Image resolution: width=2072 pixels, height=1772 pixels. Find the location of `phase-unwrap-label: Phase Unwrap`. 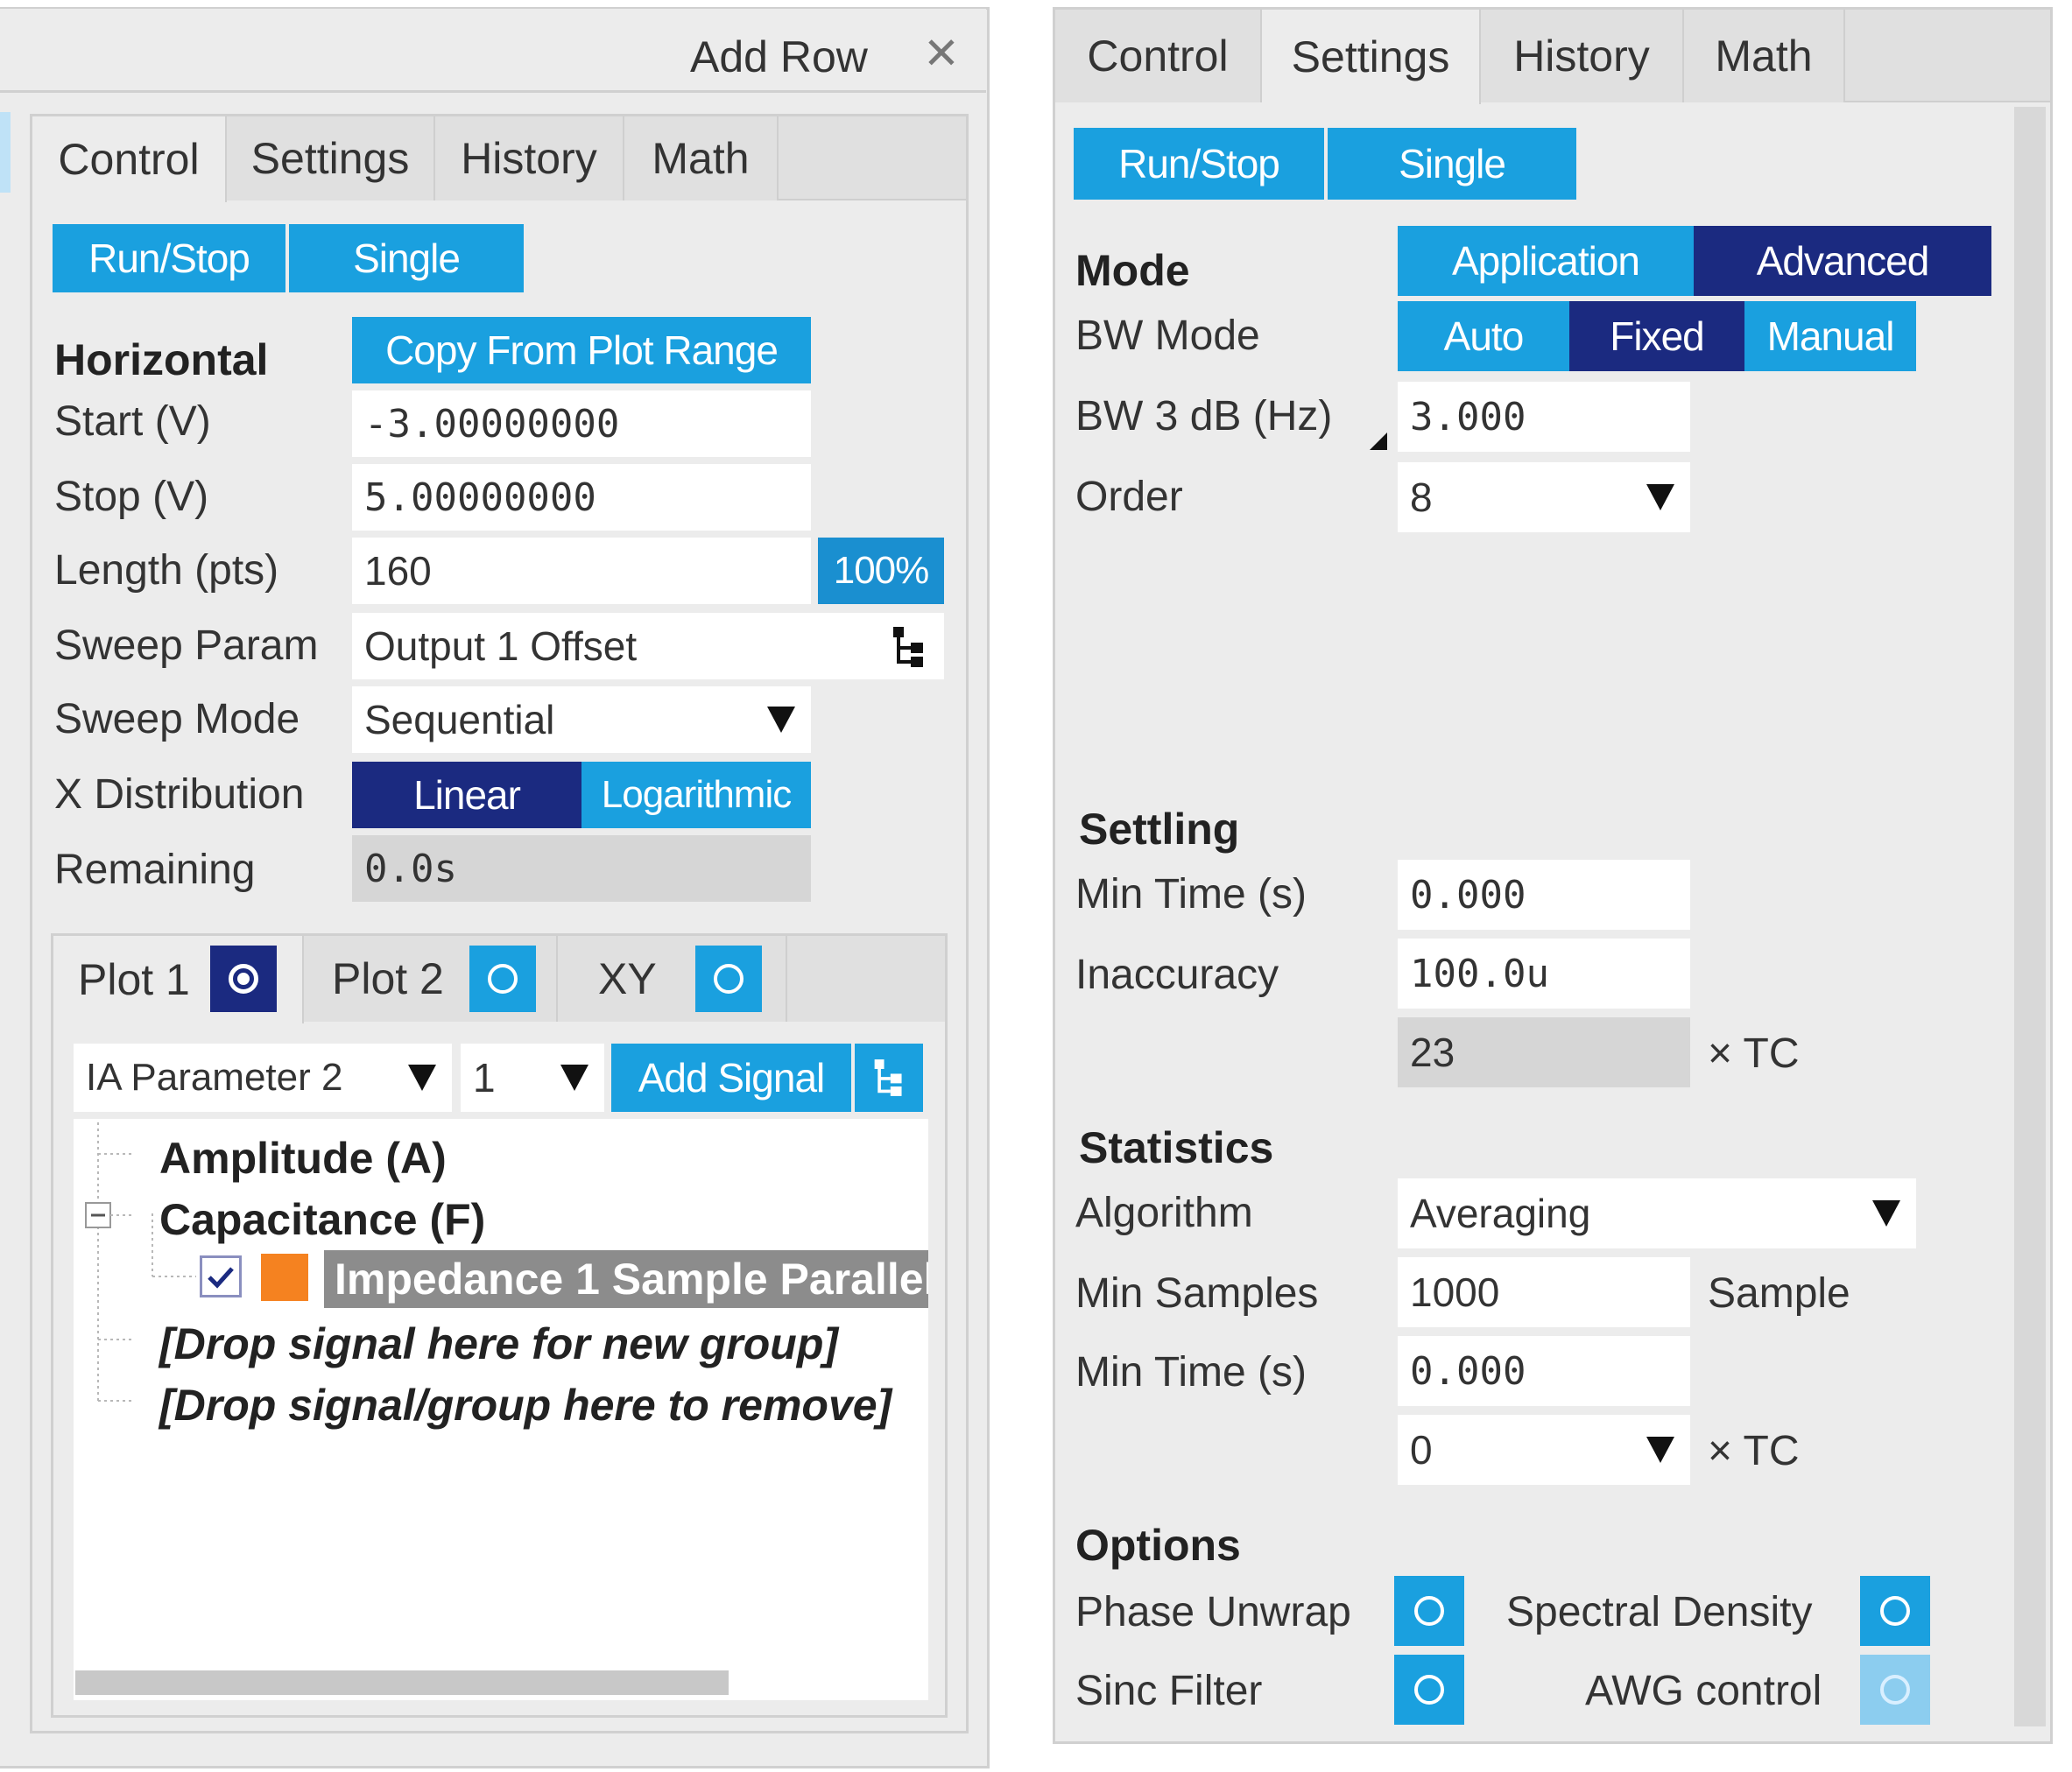

phase-unwrap-label: Phase Unwrap is located at coordinates (1213, 1612).